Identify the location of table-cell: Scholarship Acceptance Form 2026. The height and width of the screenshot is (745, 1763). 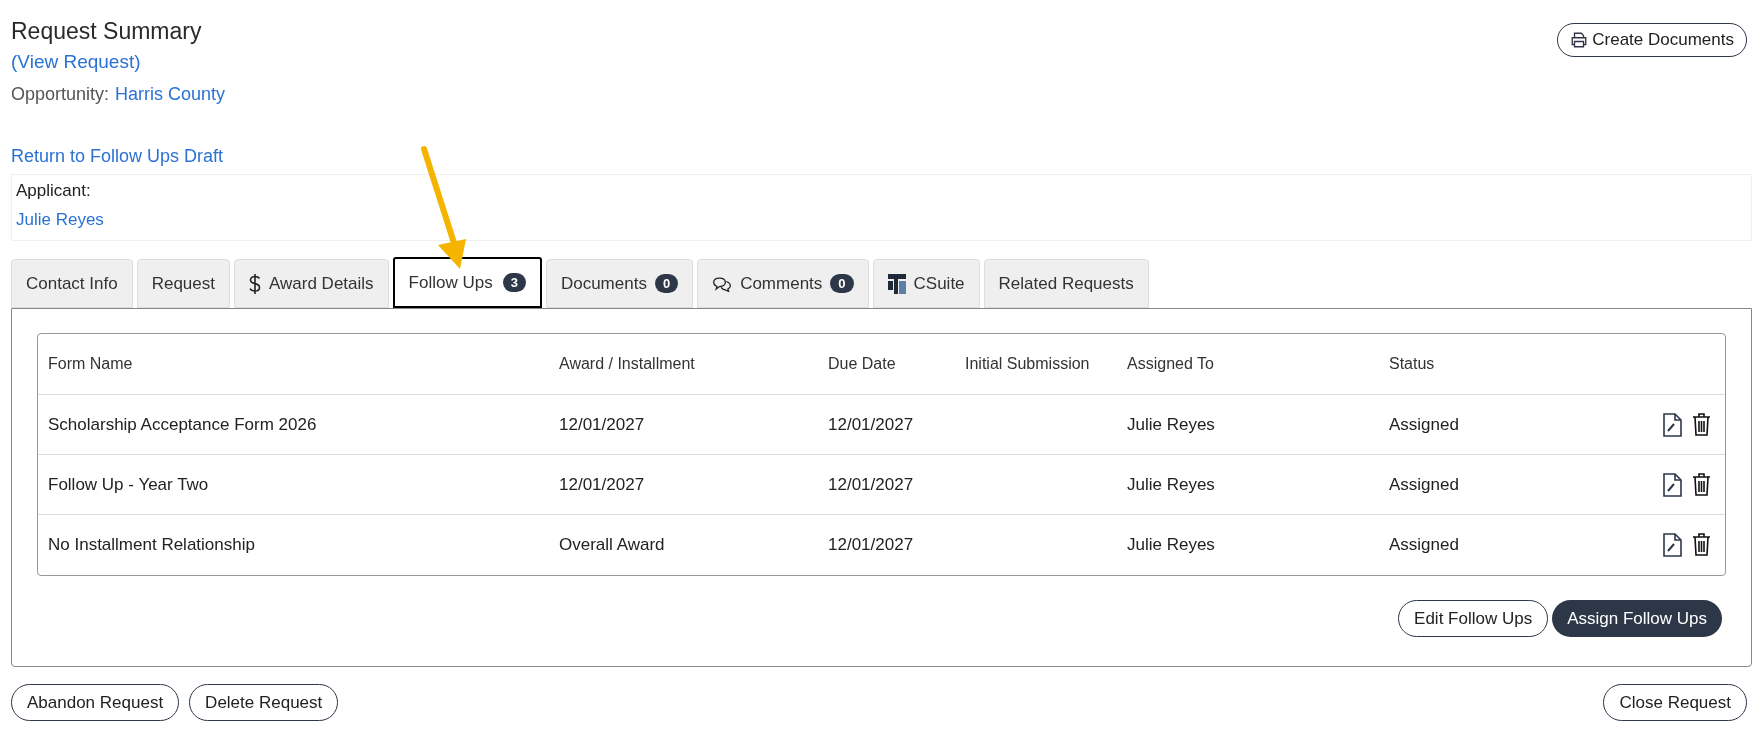
(182, 424).